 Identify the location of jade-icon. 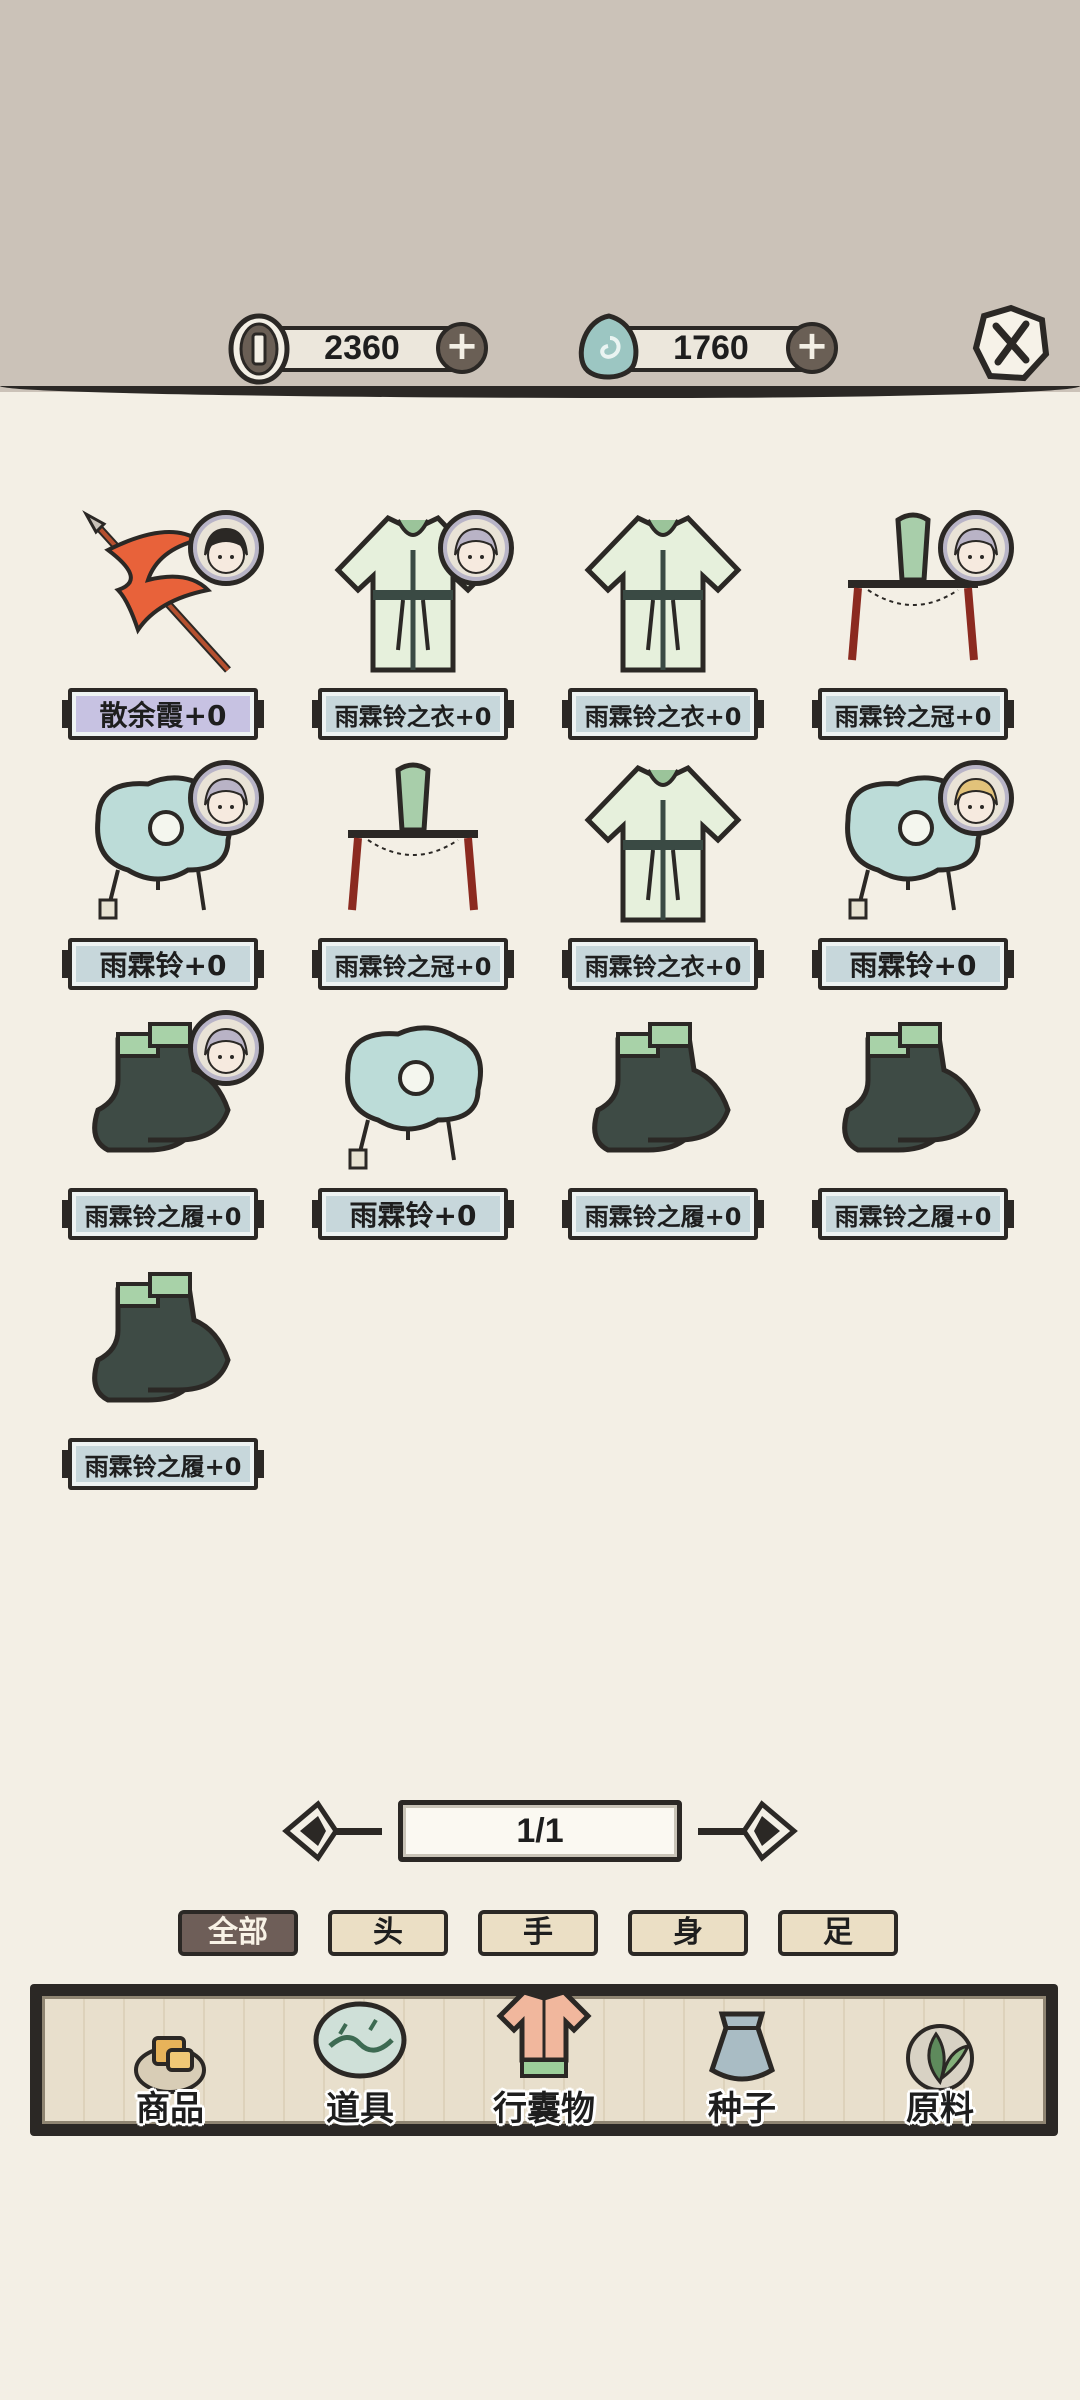
(608, 346).